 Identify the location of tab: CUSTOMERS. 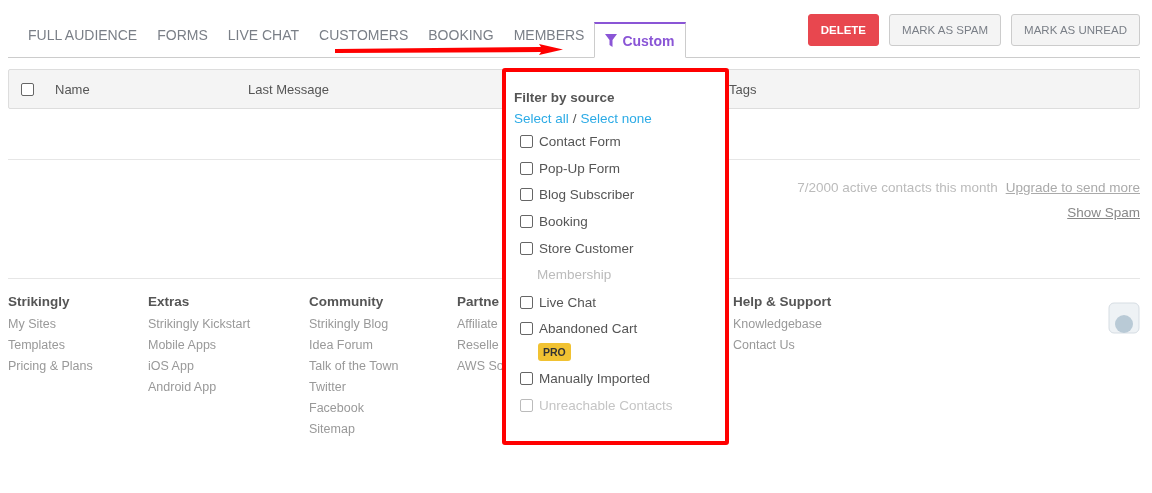
(364, 35).